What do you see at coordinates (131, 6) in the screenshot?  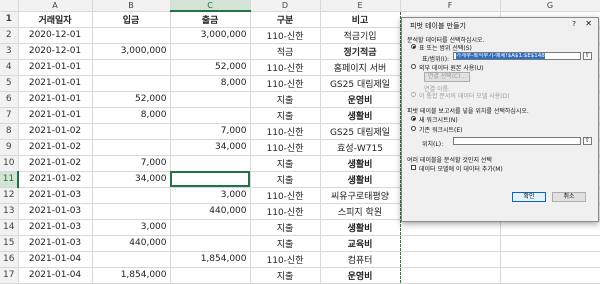 I see `column-header-b: B` at bounding box center [131, 6].